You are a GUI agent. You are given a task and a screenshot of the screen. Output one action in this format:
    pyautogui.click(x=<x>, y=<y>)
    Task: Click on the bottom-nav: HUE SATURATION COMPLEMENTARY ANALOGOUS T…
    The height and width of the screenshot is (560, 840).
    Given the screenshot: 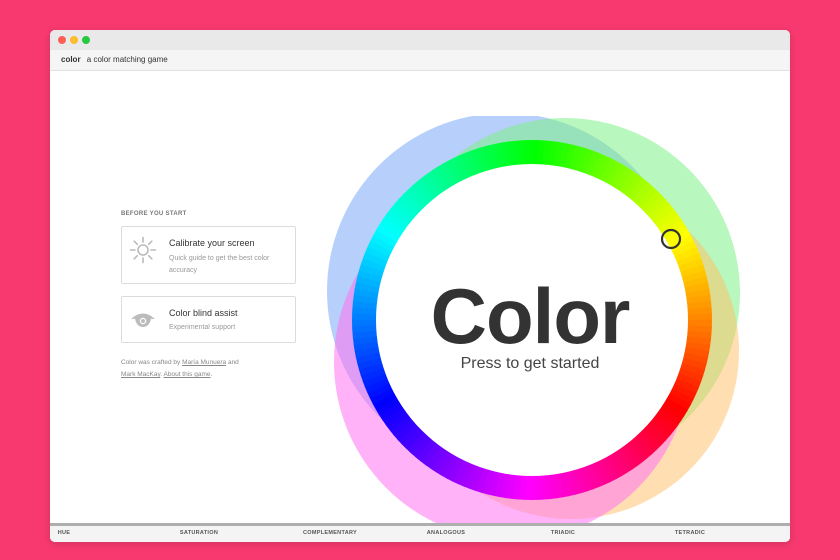 What is the action you would take?
    pyautogui.click(x=420, y=532)
    